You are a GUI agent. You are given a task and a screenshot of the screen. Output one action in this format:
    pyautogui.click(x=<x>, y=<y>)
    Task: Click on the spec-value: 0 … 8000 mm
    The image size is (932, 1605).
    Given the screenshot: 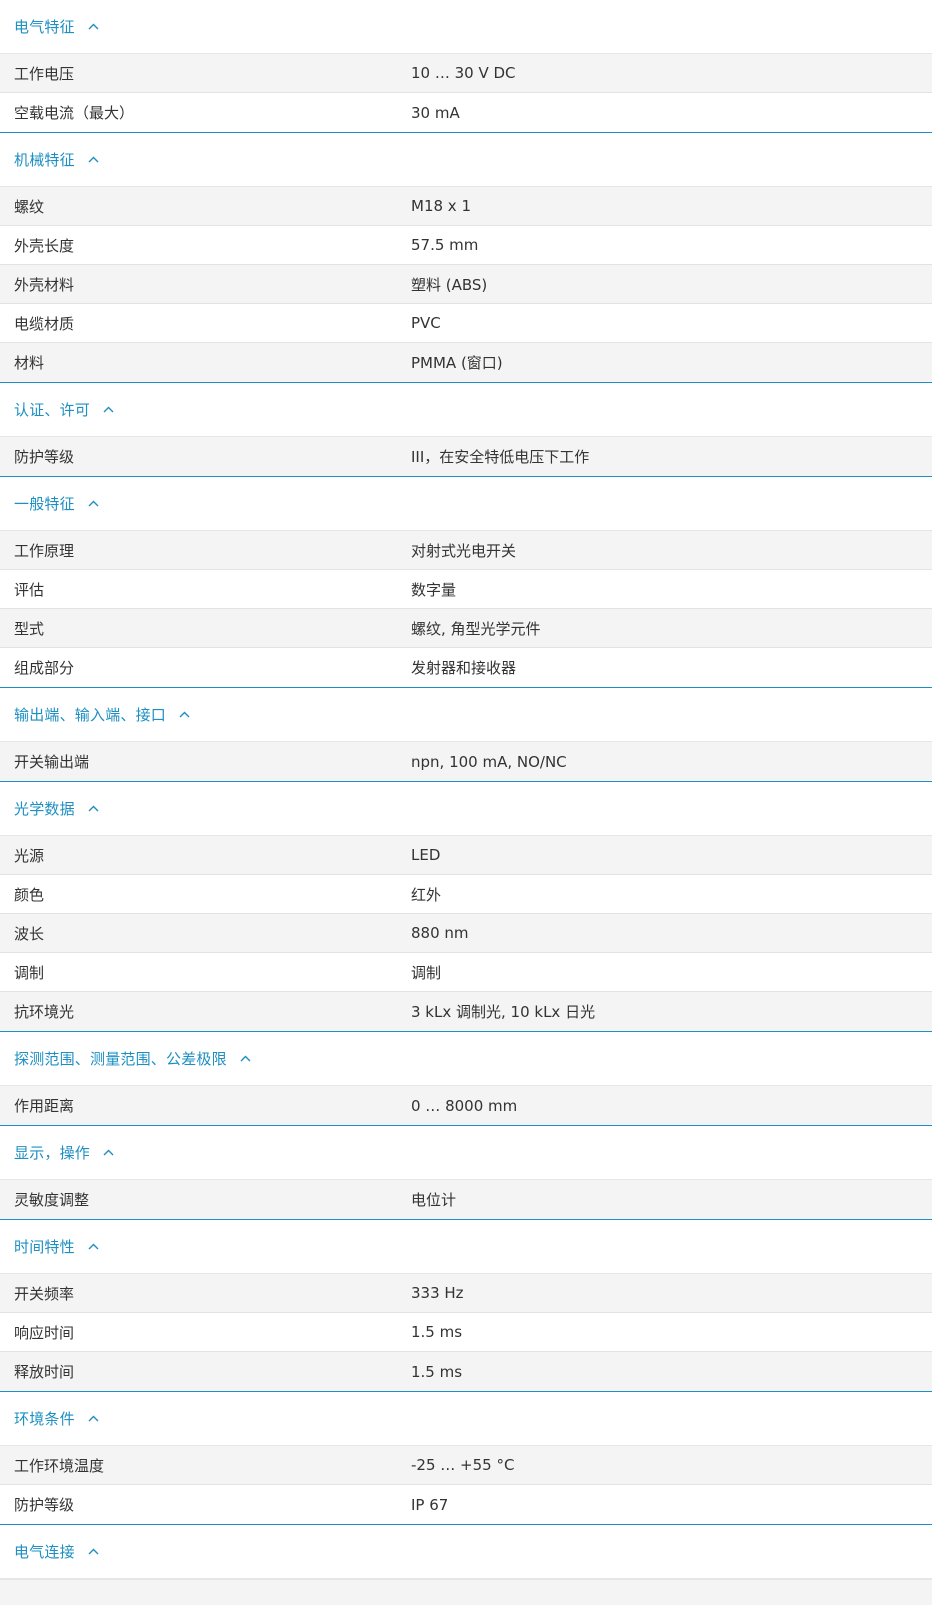 What is the action you would take?
    pyautogui.click(x=464, y=1105)
    